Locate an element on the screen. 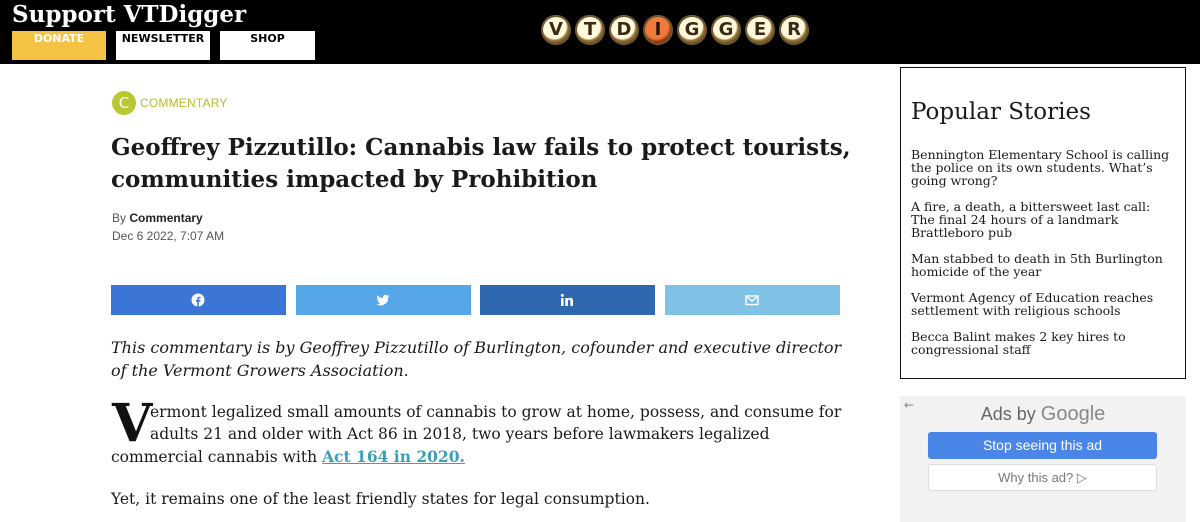 This screenshot has height=522, width=1200. popular-stories-title: Popular Stories is located at coordinates (1001, 112).